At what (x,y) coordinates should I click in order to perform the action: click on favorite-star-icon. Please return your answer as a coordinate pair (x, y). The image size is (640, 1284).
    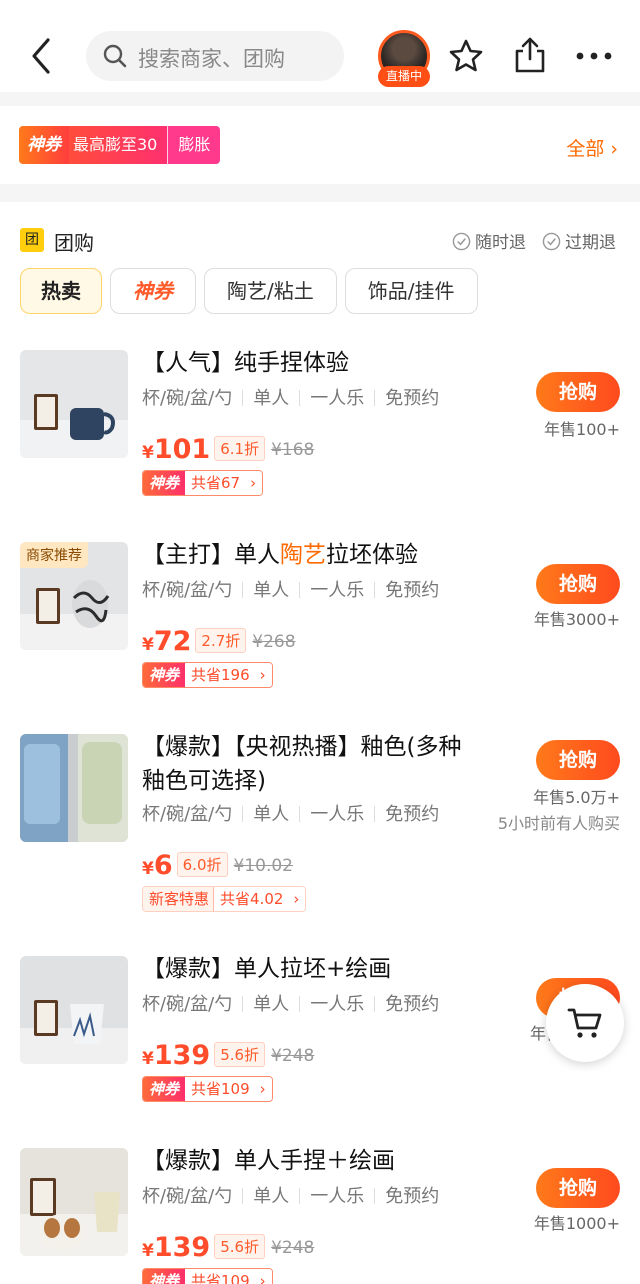
    Looking at the image, I should click on (466, 56).